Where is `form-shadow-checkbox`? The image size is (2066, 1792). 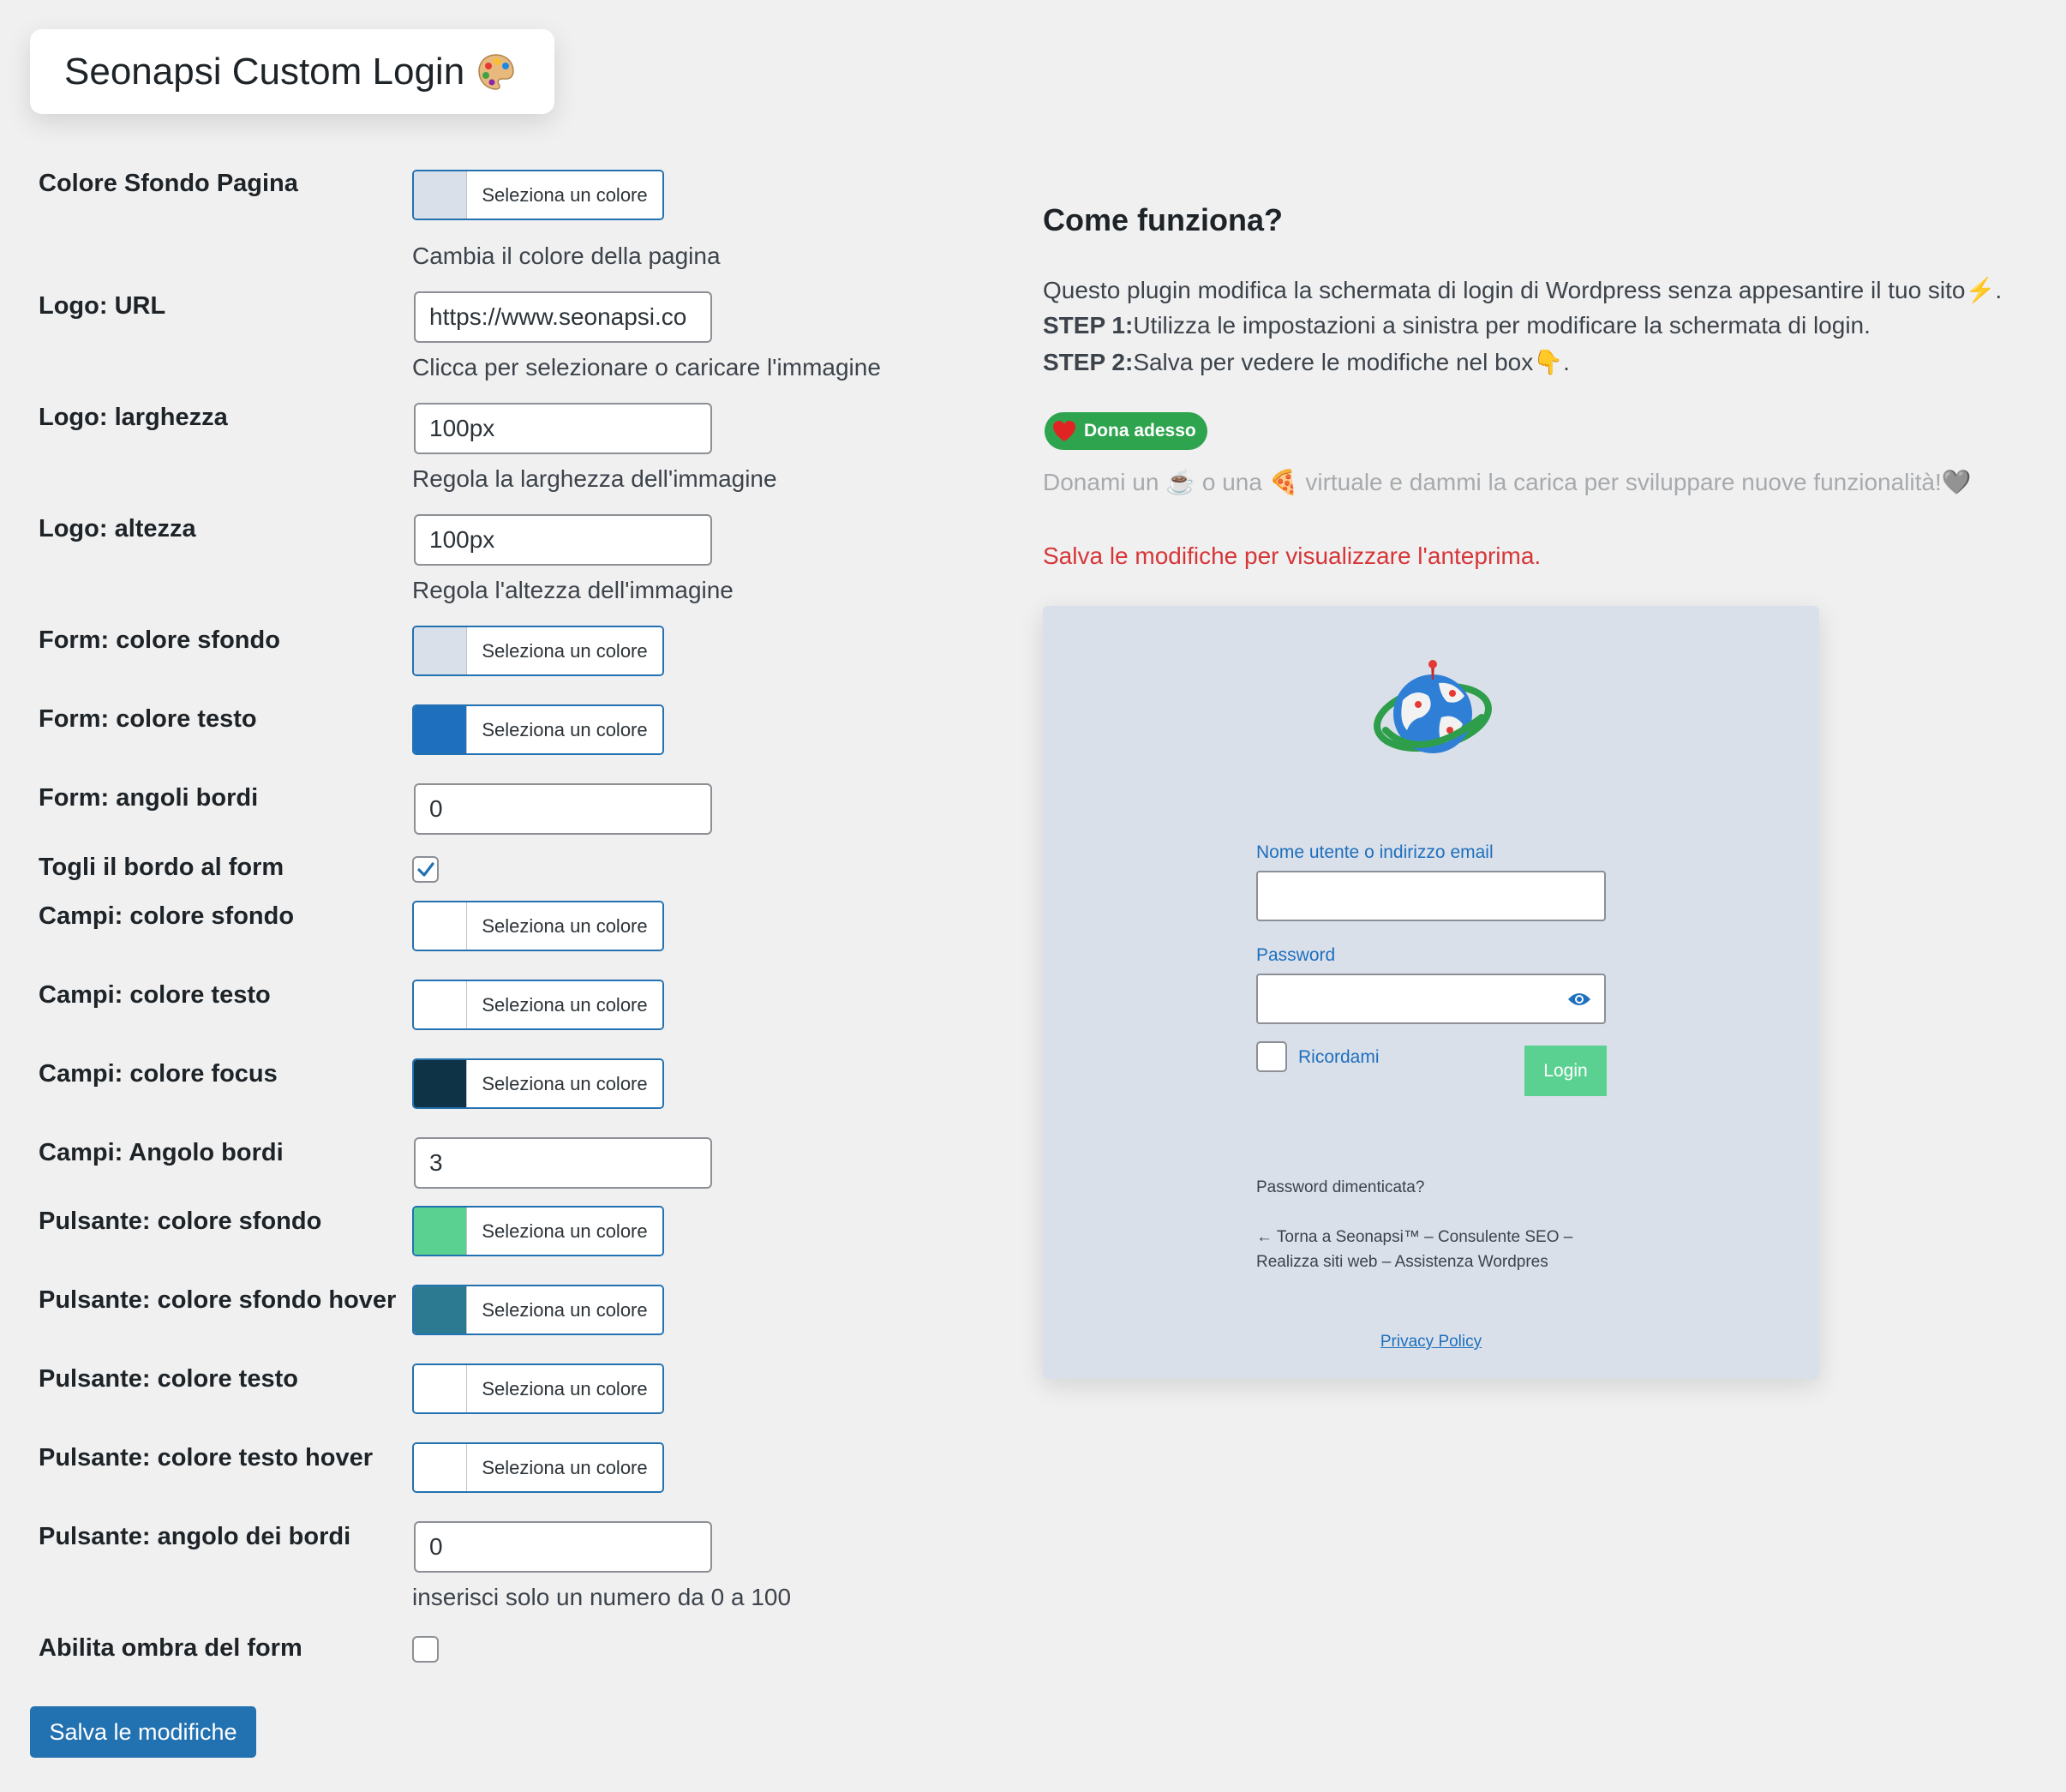 form-shadow-checkbox is located at coordinates (426, 1650).